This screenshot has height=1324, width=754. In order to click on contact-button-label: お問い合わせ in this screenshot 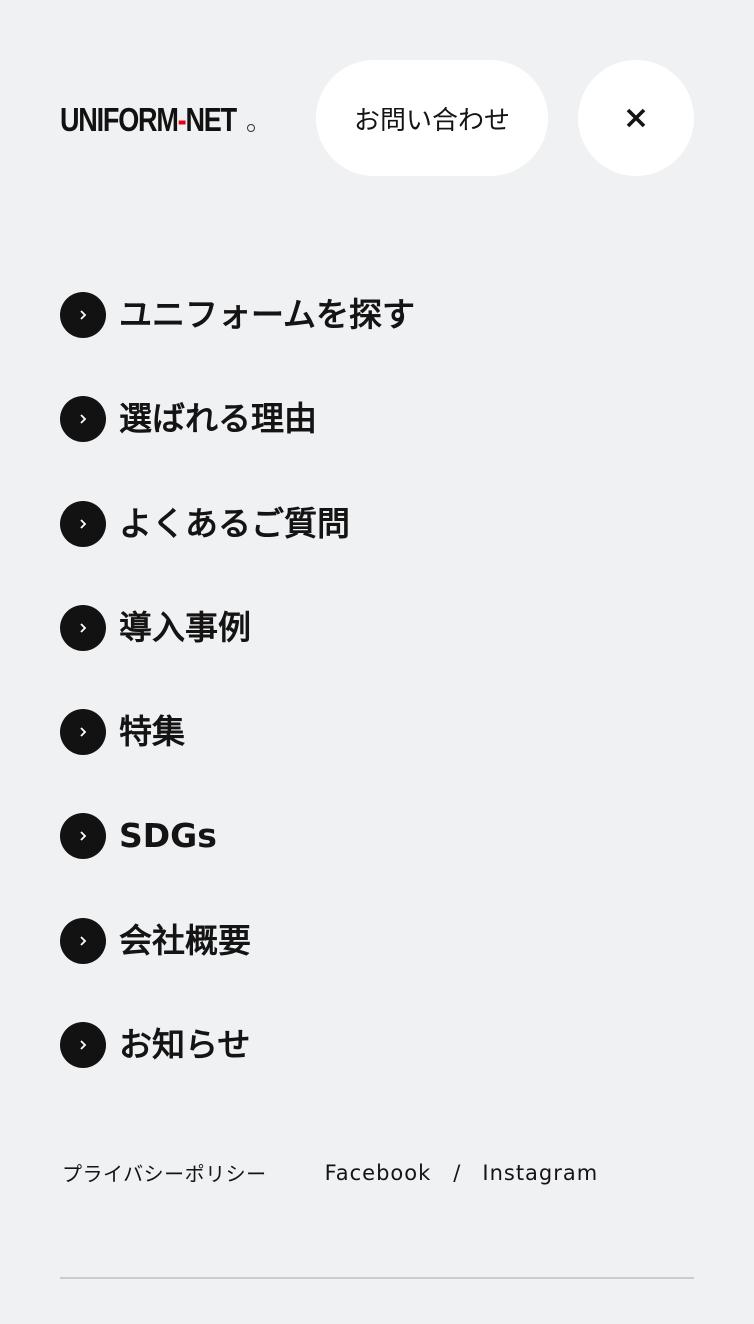, I will do `click(431, 120)`.